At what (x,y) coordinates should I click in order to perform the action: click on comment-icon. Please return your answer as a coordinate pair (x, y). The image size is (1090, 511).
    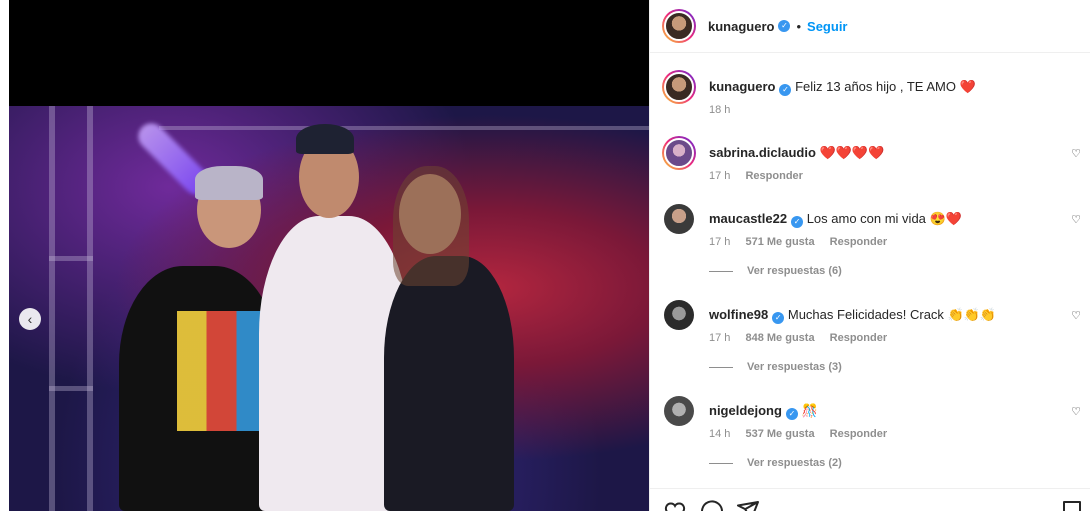
    Looking at the image, I should click on (712, 505).